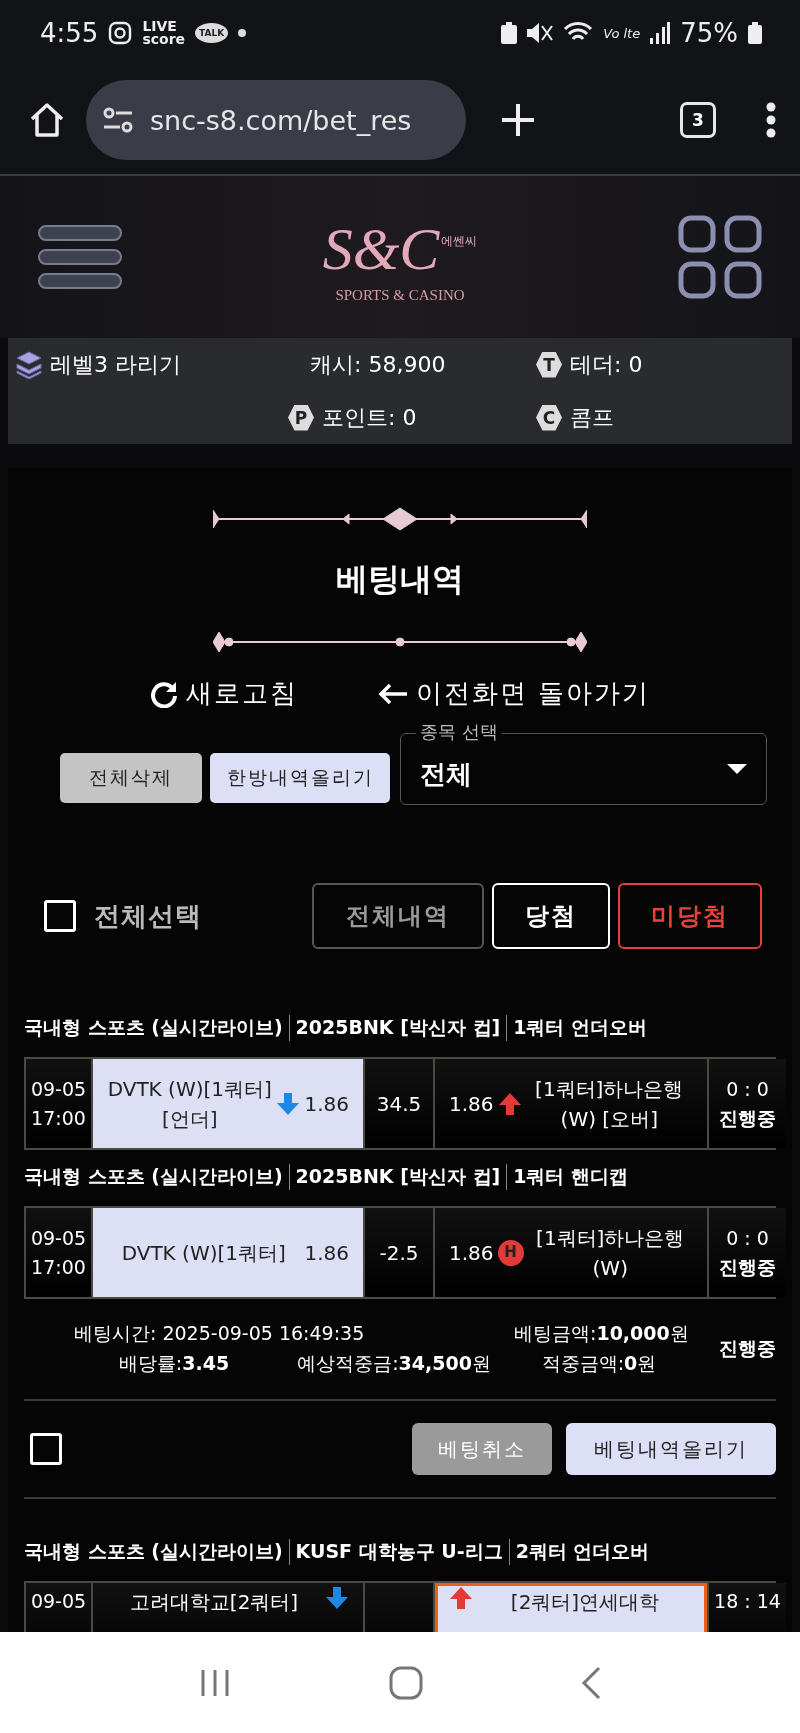 The width and height of the screenshot is (800, 1733). What do you see at coordinates (747, 1348) in the screenshot?
I see `bet-status: 진행중` at bounding box center [747, 1348].